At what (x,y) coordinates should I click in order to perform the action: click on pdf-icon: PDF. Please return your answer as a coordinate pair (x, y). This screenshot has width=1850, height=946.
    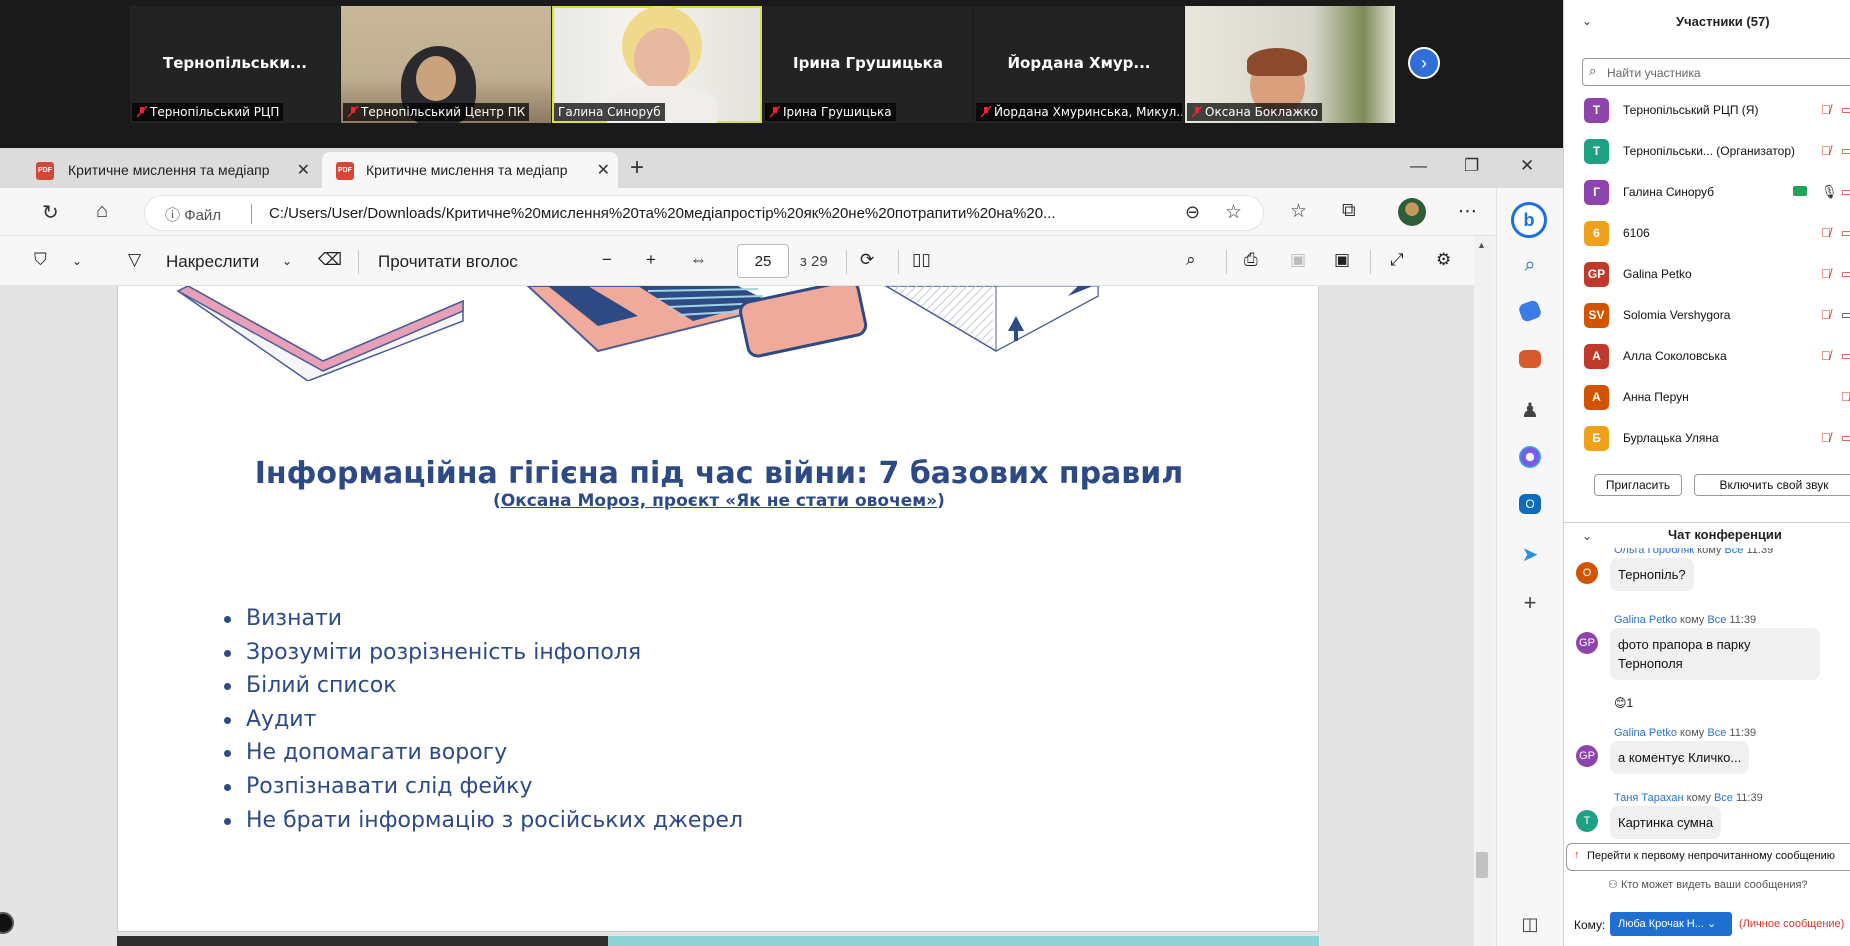
    Looking at the image, I should click on (45, 171).